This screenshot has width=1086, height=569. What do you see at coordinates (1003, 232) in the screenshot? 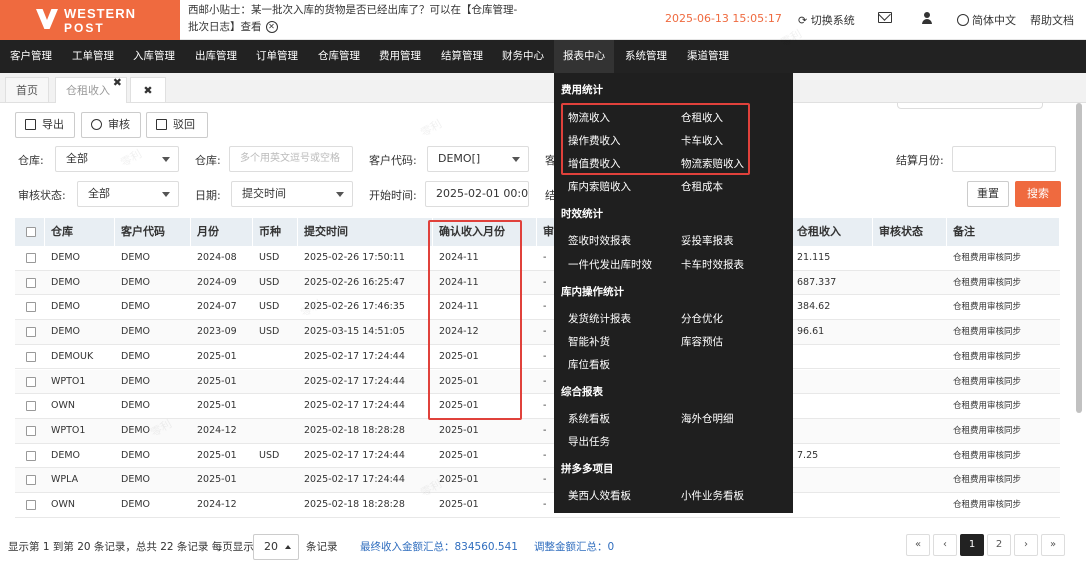
I see `col-remark: 备注` at bounding box center [1003, 232].